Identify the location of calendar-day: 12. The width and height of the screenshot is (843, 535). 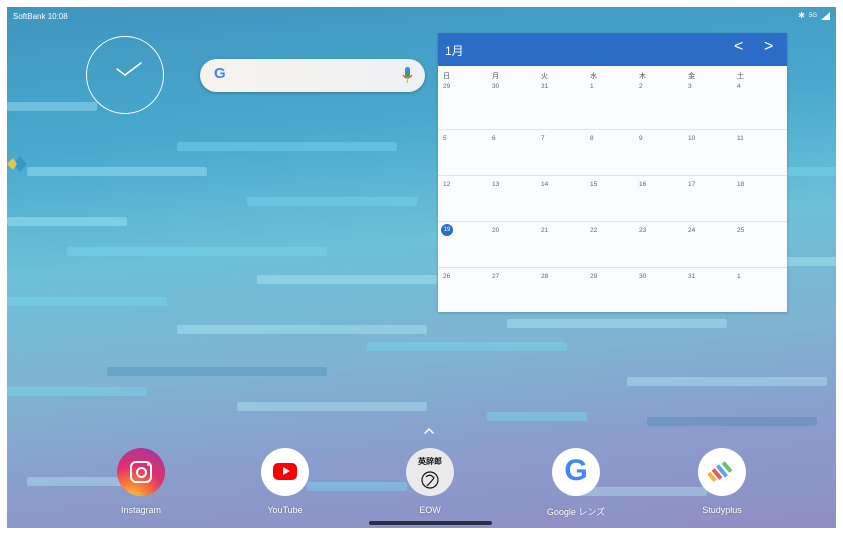
(446, 184).